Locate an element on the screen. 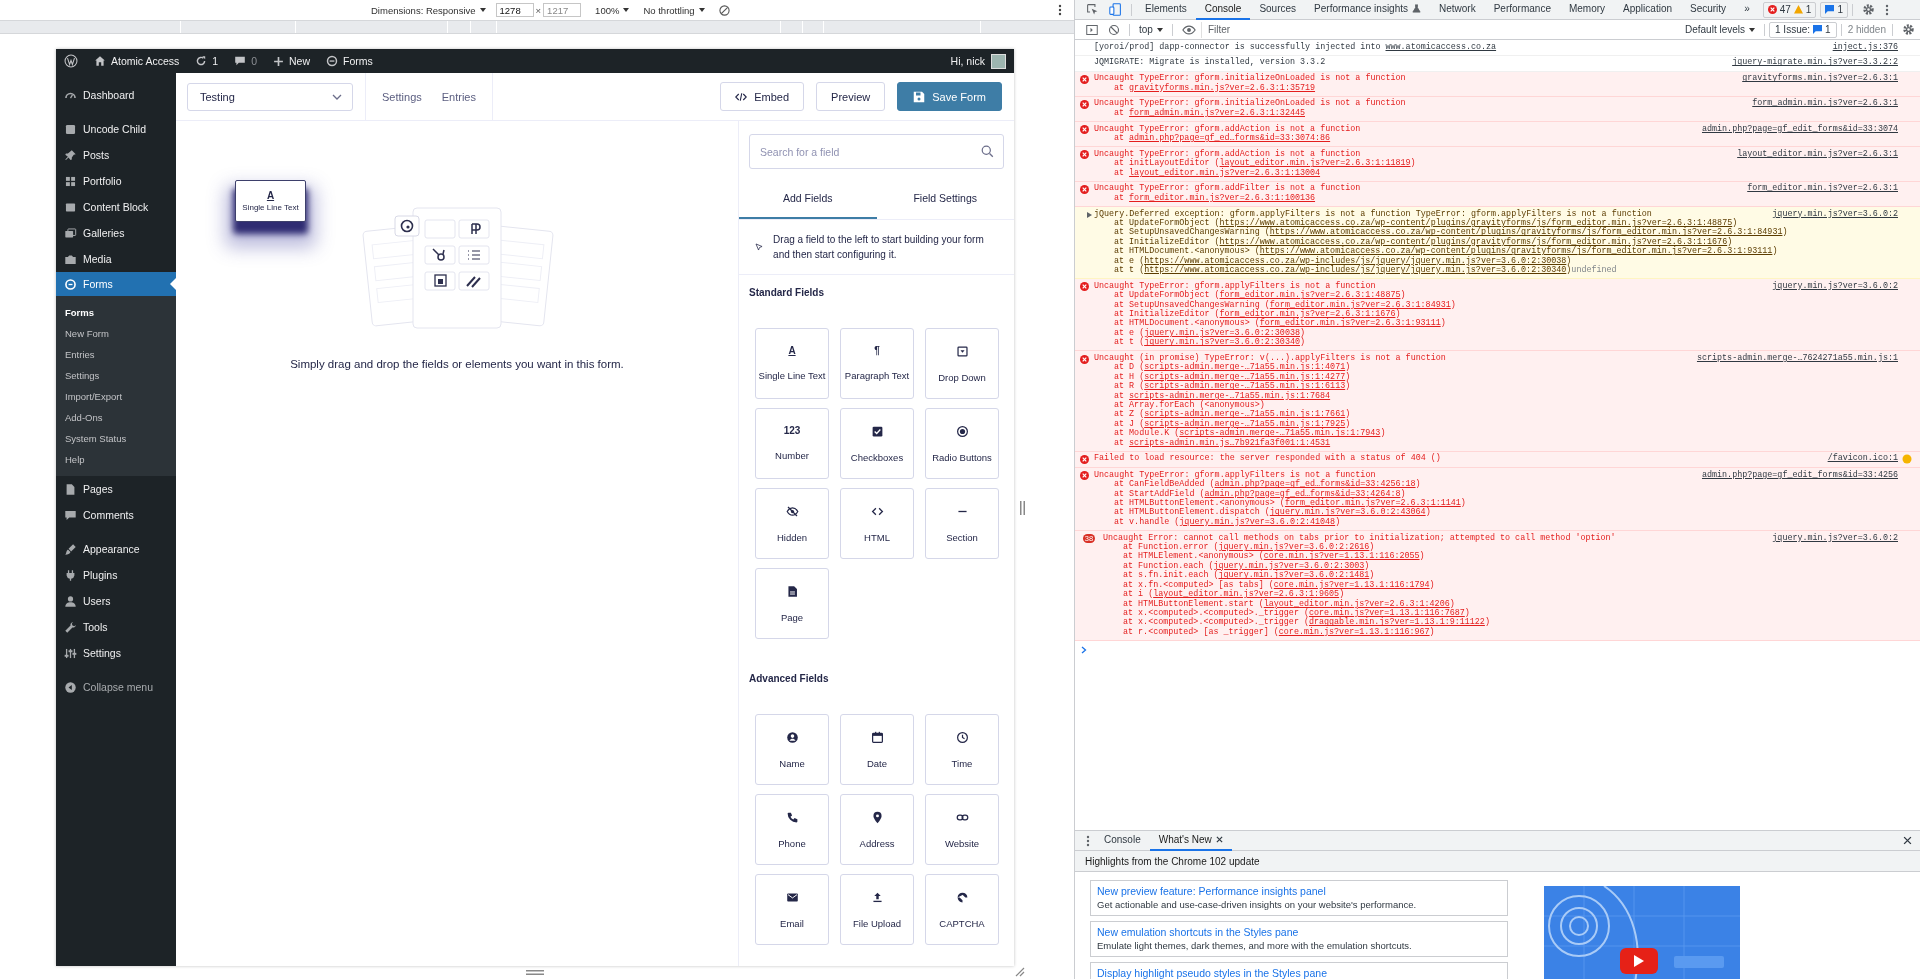  source-link: inject.js:376 is located at coordinates (1865, 47).